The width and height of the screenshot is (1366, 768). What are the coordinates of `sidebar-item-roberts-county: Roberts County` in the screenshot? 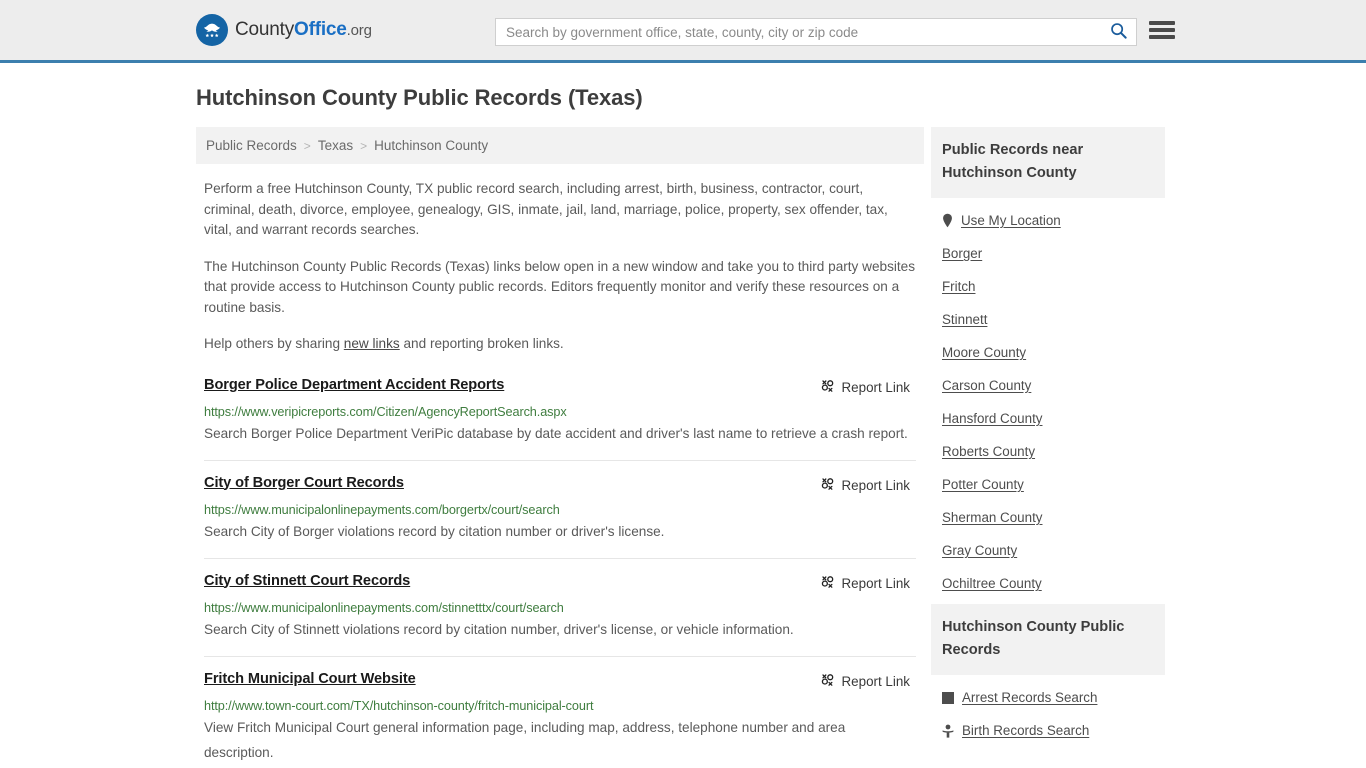 It's located at (1048, 451).